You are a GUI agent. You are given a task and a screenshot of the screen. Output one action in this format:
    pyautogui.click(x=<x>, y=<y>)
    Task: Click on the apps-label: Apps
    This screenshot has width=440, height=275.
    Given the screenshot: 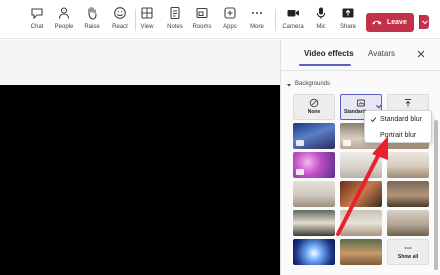 What is the action you would take?
    pyautogui.click(x=230, y=27)
    